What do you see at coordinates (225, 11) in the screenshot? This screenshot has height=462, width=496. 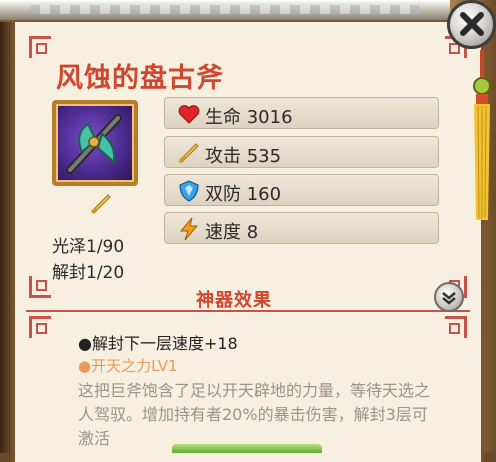 I see `scroll-rod` at bounding box center [225, 11].